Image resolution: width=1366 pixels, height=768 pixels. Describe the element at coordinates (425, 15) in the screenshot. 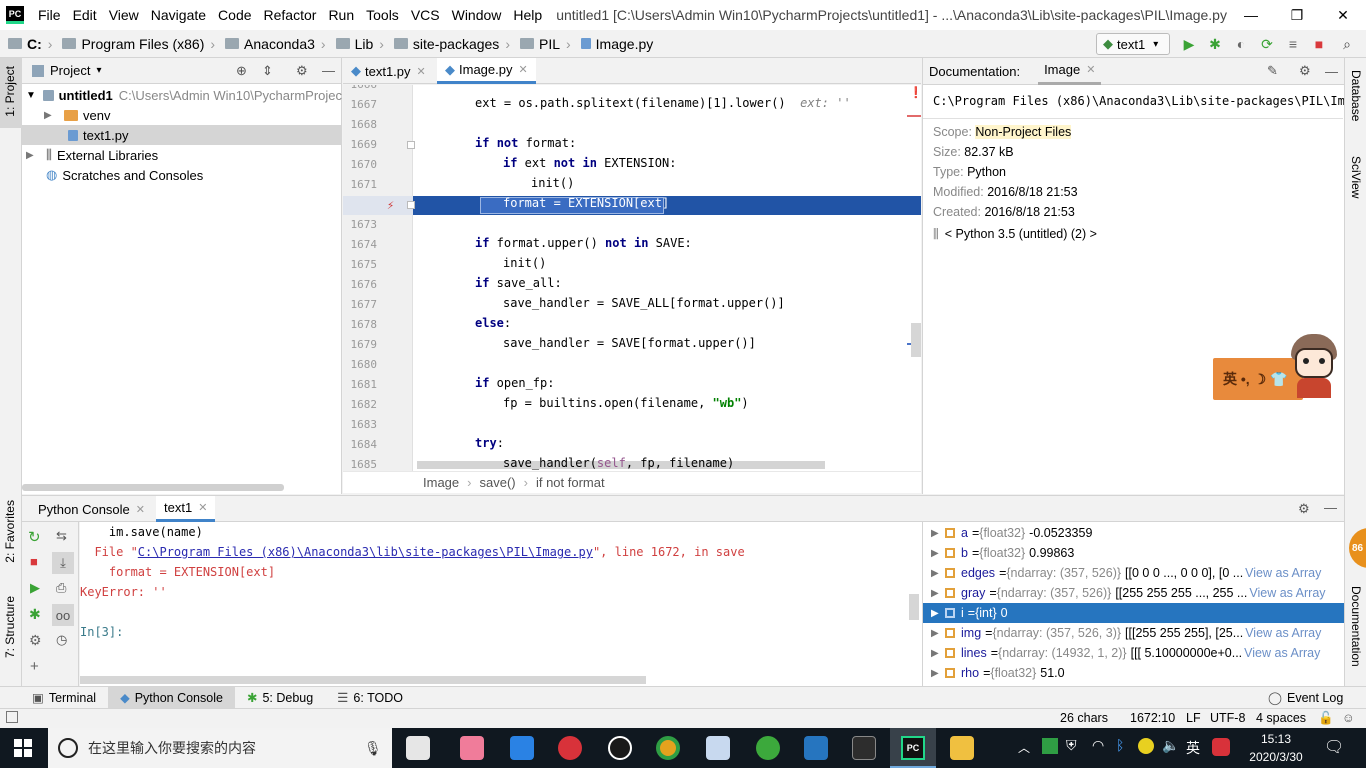

I see `menu-vcs: VCS` at that location.